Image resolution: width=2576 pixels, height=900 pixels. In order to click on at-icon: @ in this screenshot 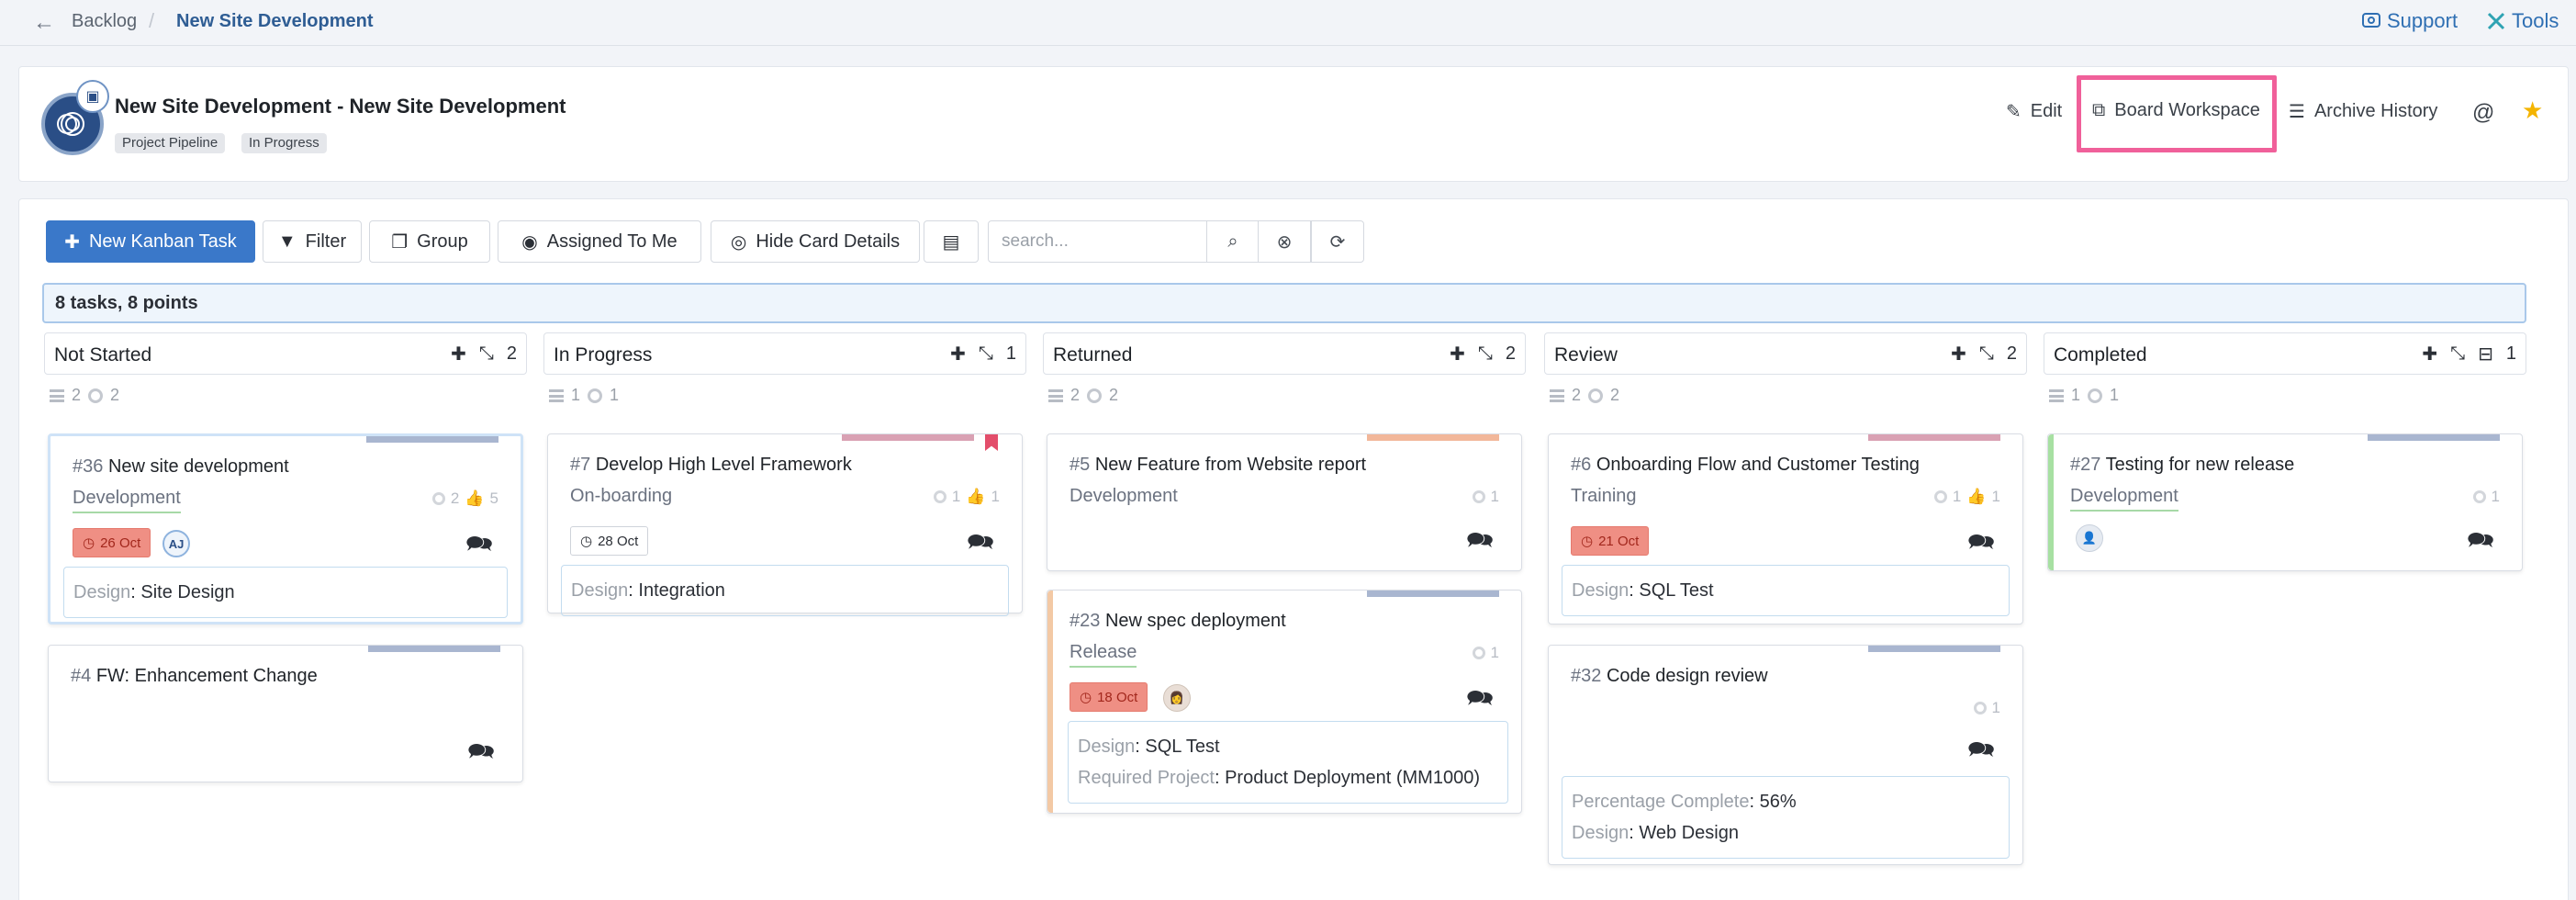, I will do `click(2483, 113)`.